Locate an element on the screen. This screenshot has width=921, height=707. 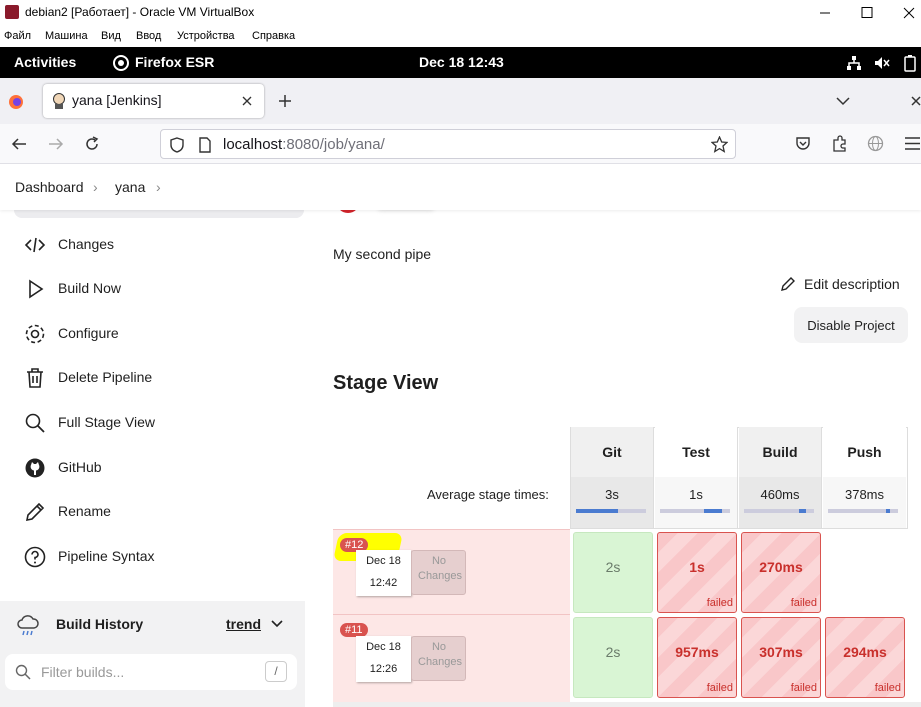
search-icon is located at coordinates (35, 423).